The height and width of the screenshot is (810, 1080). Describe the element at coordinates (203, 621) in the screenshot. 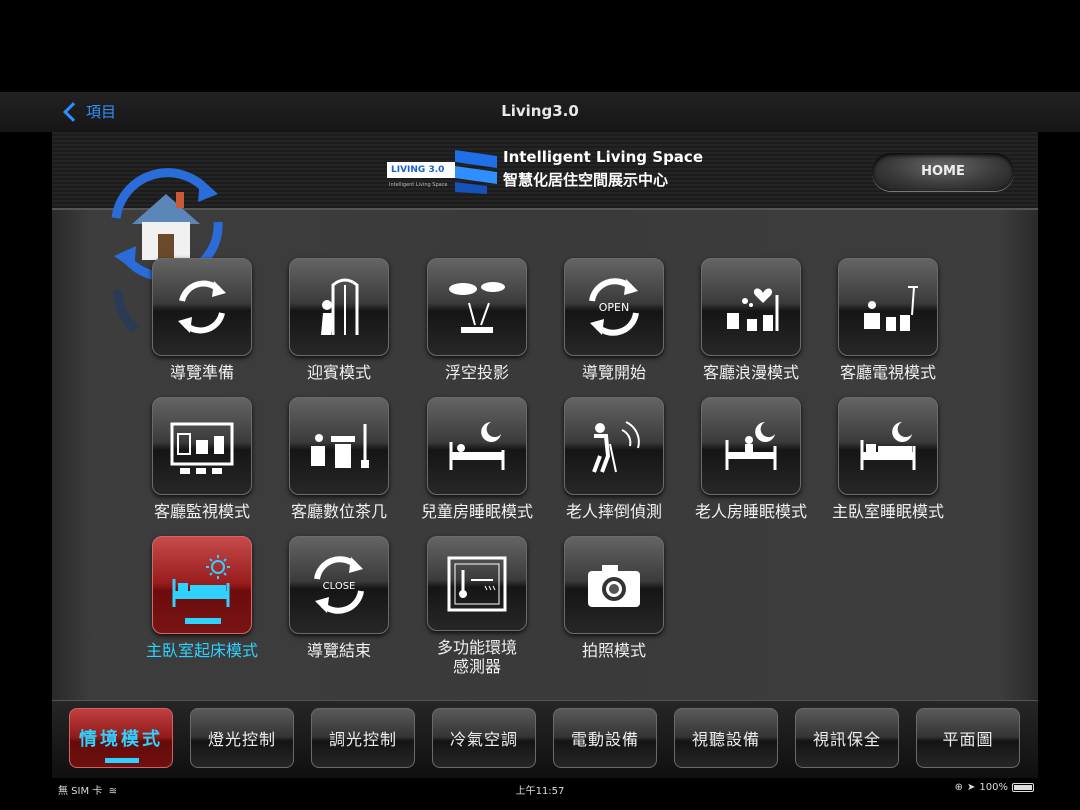

I see `active-indicator` at that location.